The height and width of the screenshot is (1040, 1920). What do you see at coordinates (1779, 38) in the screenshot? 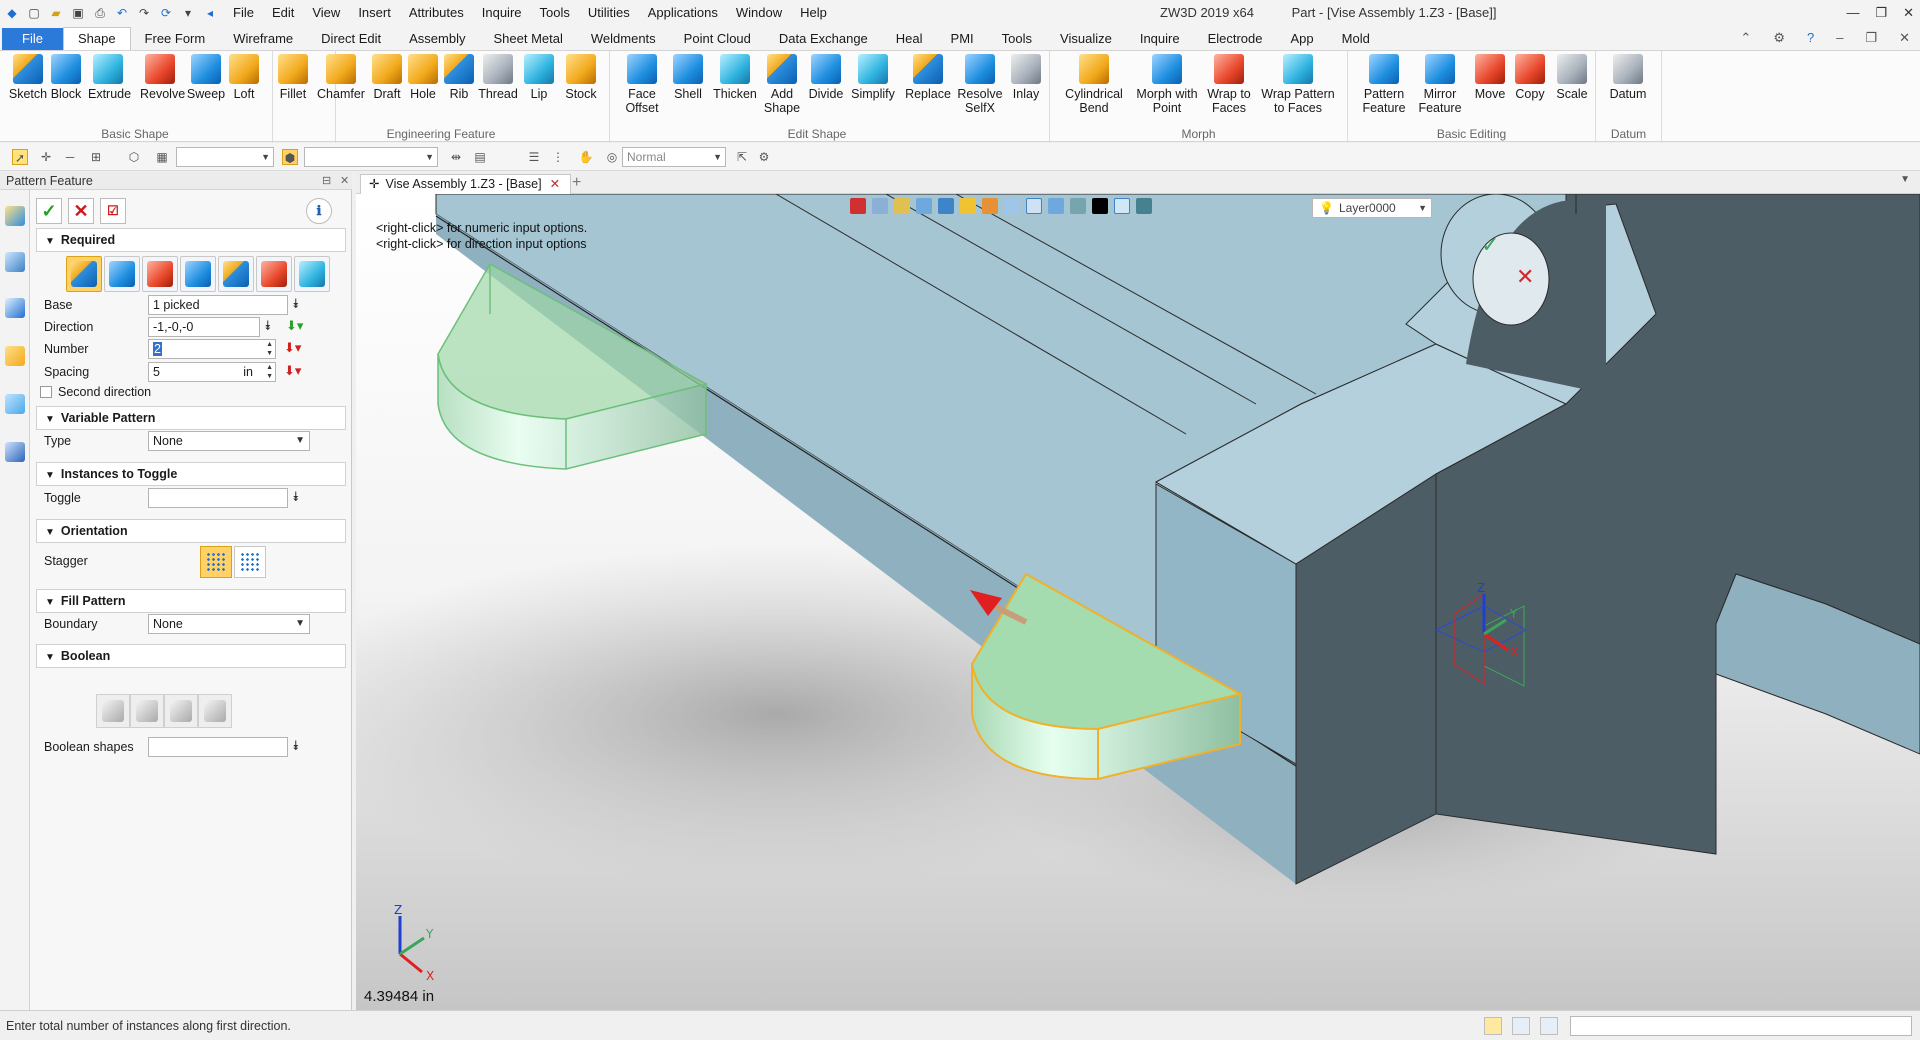
I see `settings-gear-icon: ⚙` at bounding box center [1779, 38].